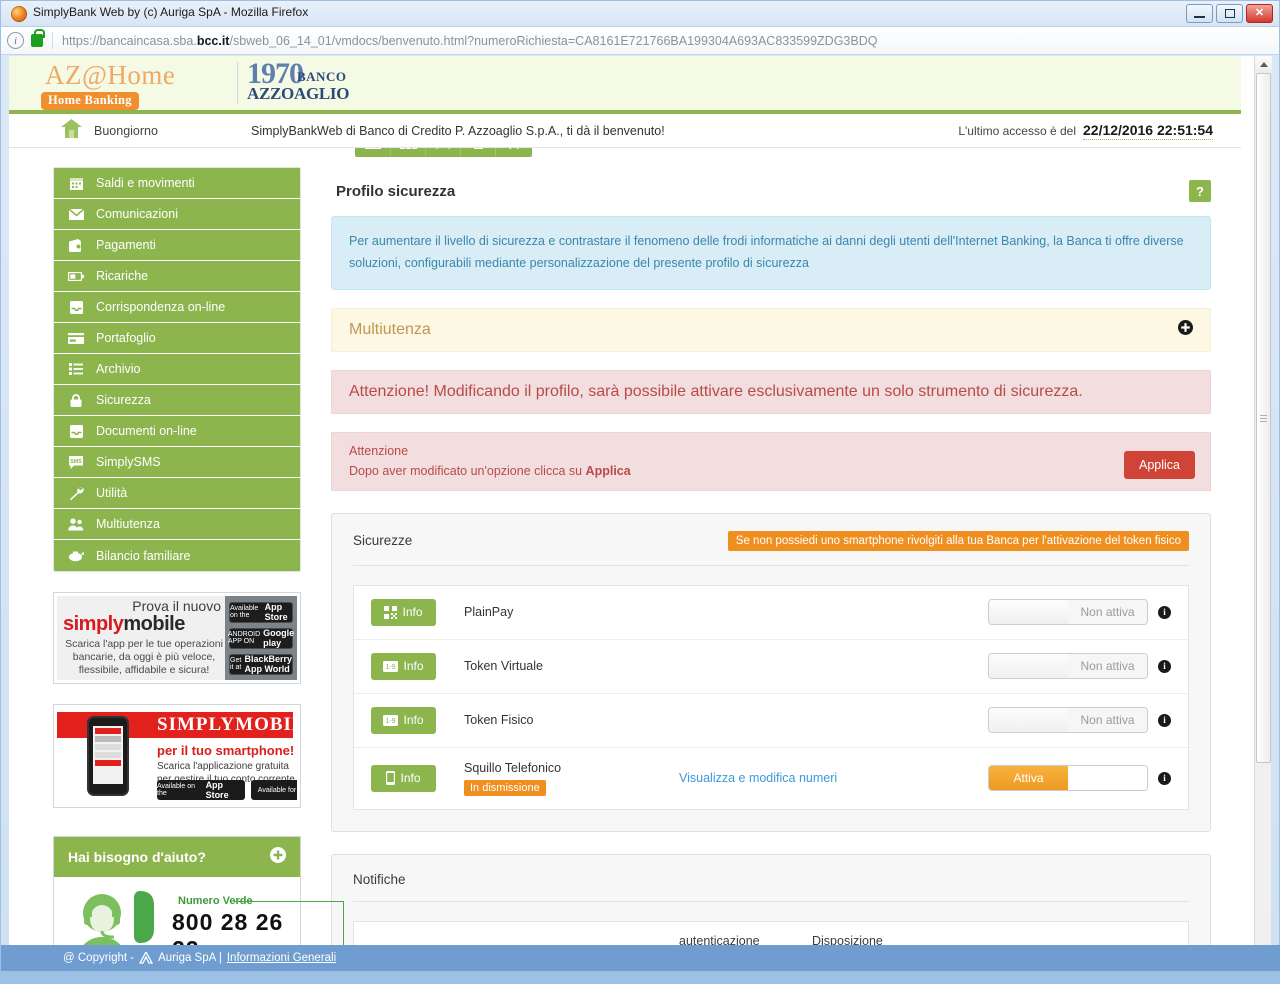 The height and width of the screenshot is (984, 1280). What do you see at coordinates (71, 130) in the screenshot?
I see `home-icon` at bounding box center [71, 130].